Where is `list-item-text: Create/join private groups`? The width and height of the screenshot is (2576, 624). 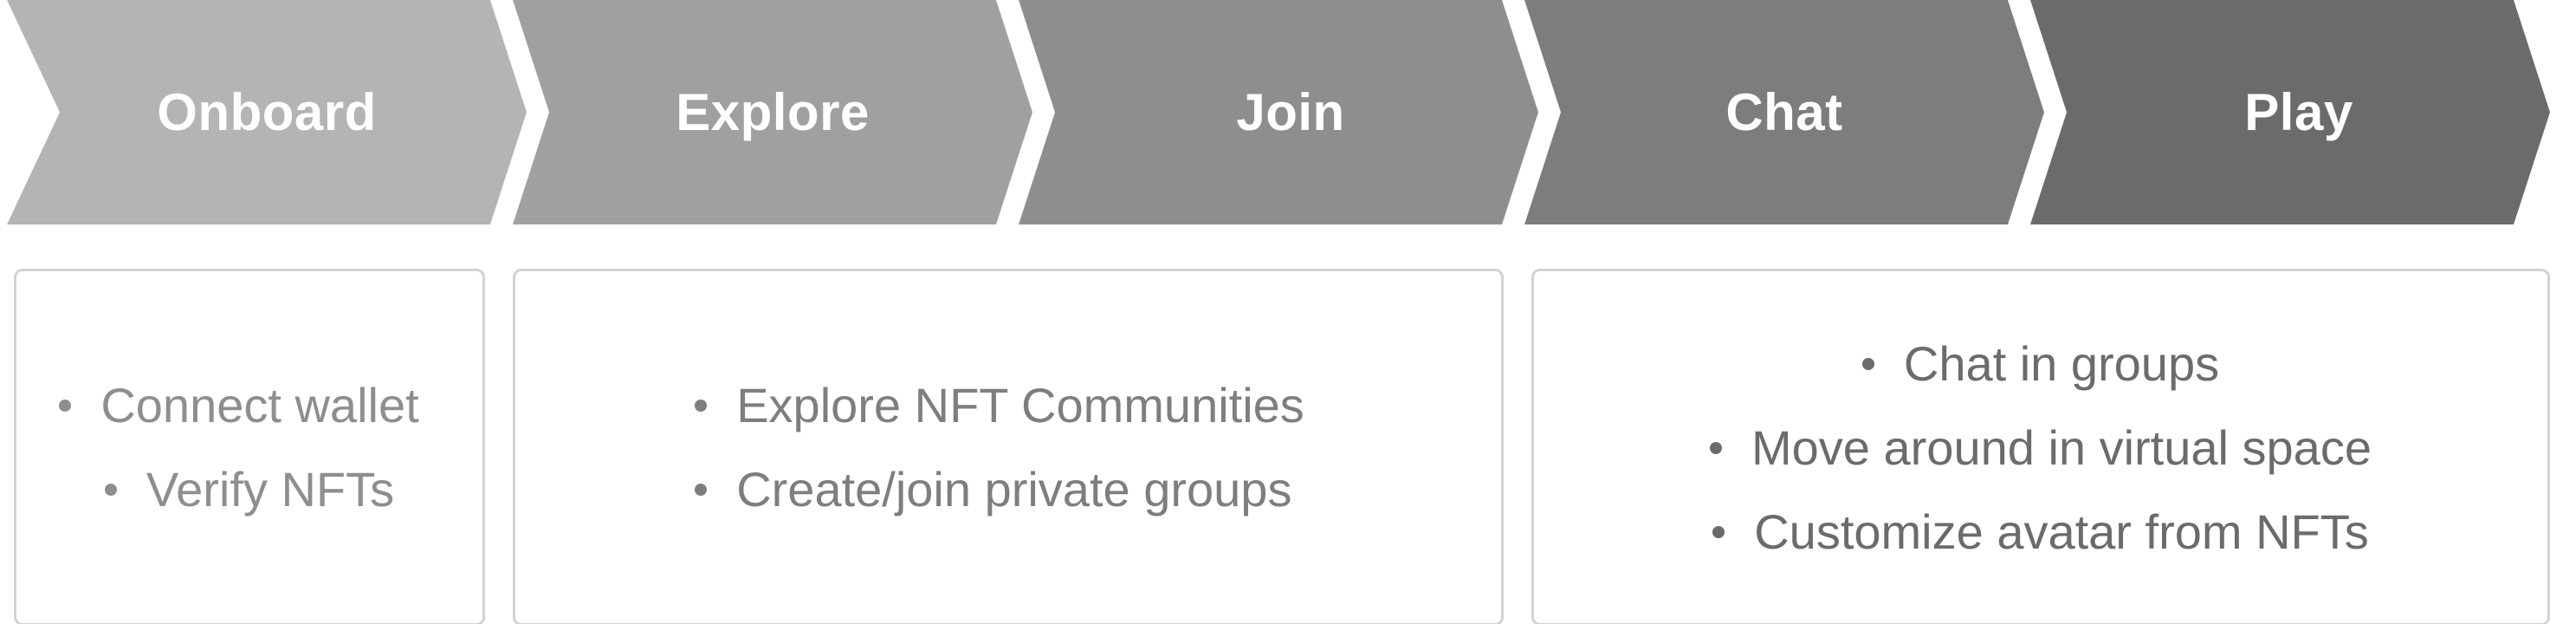
list-item-text: Create/join private groups is located at coordinates (1014, 489).